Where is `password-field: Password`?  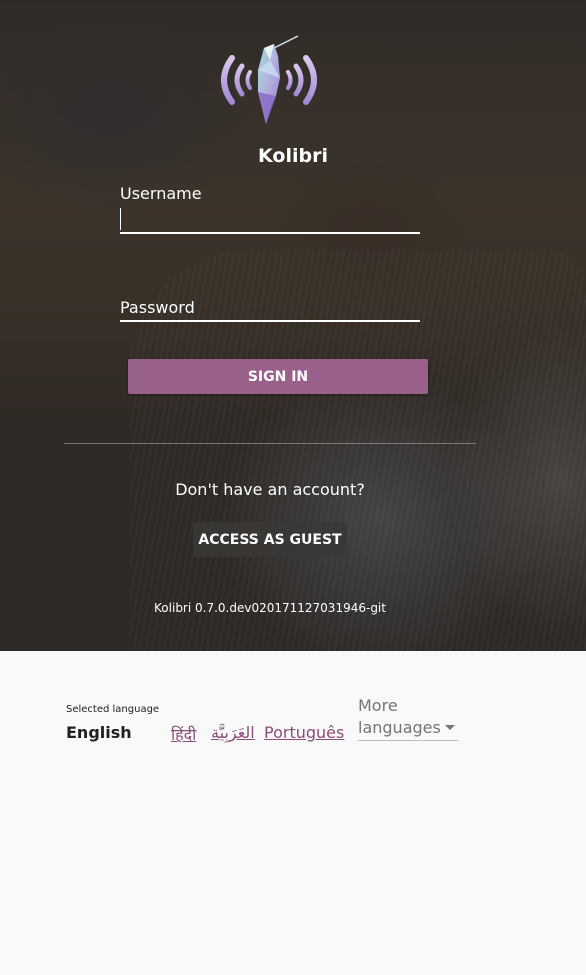 password-field: Password is located at coordinates (270, 311).